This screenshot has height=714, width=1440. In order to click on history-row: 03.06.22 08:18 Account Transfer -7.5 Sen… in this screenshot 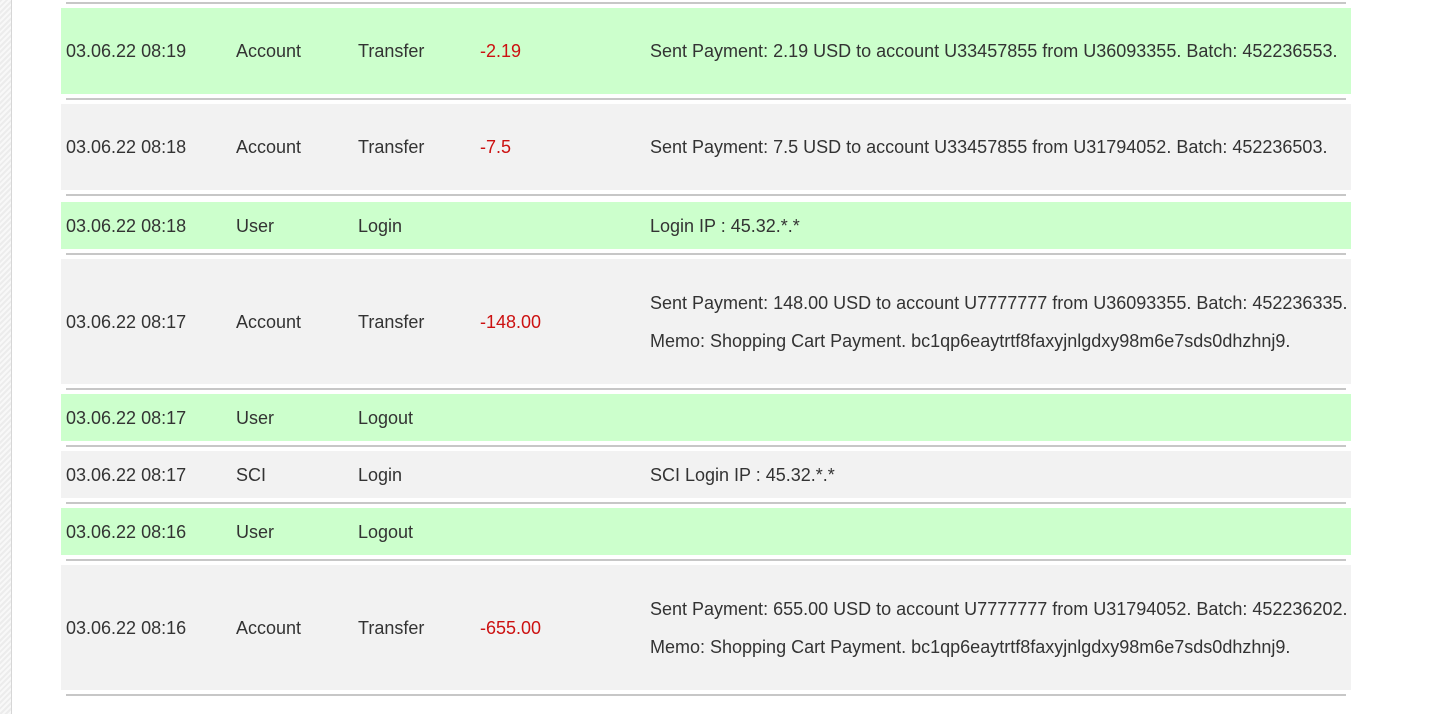, I will do `click(706, 147)`.